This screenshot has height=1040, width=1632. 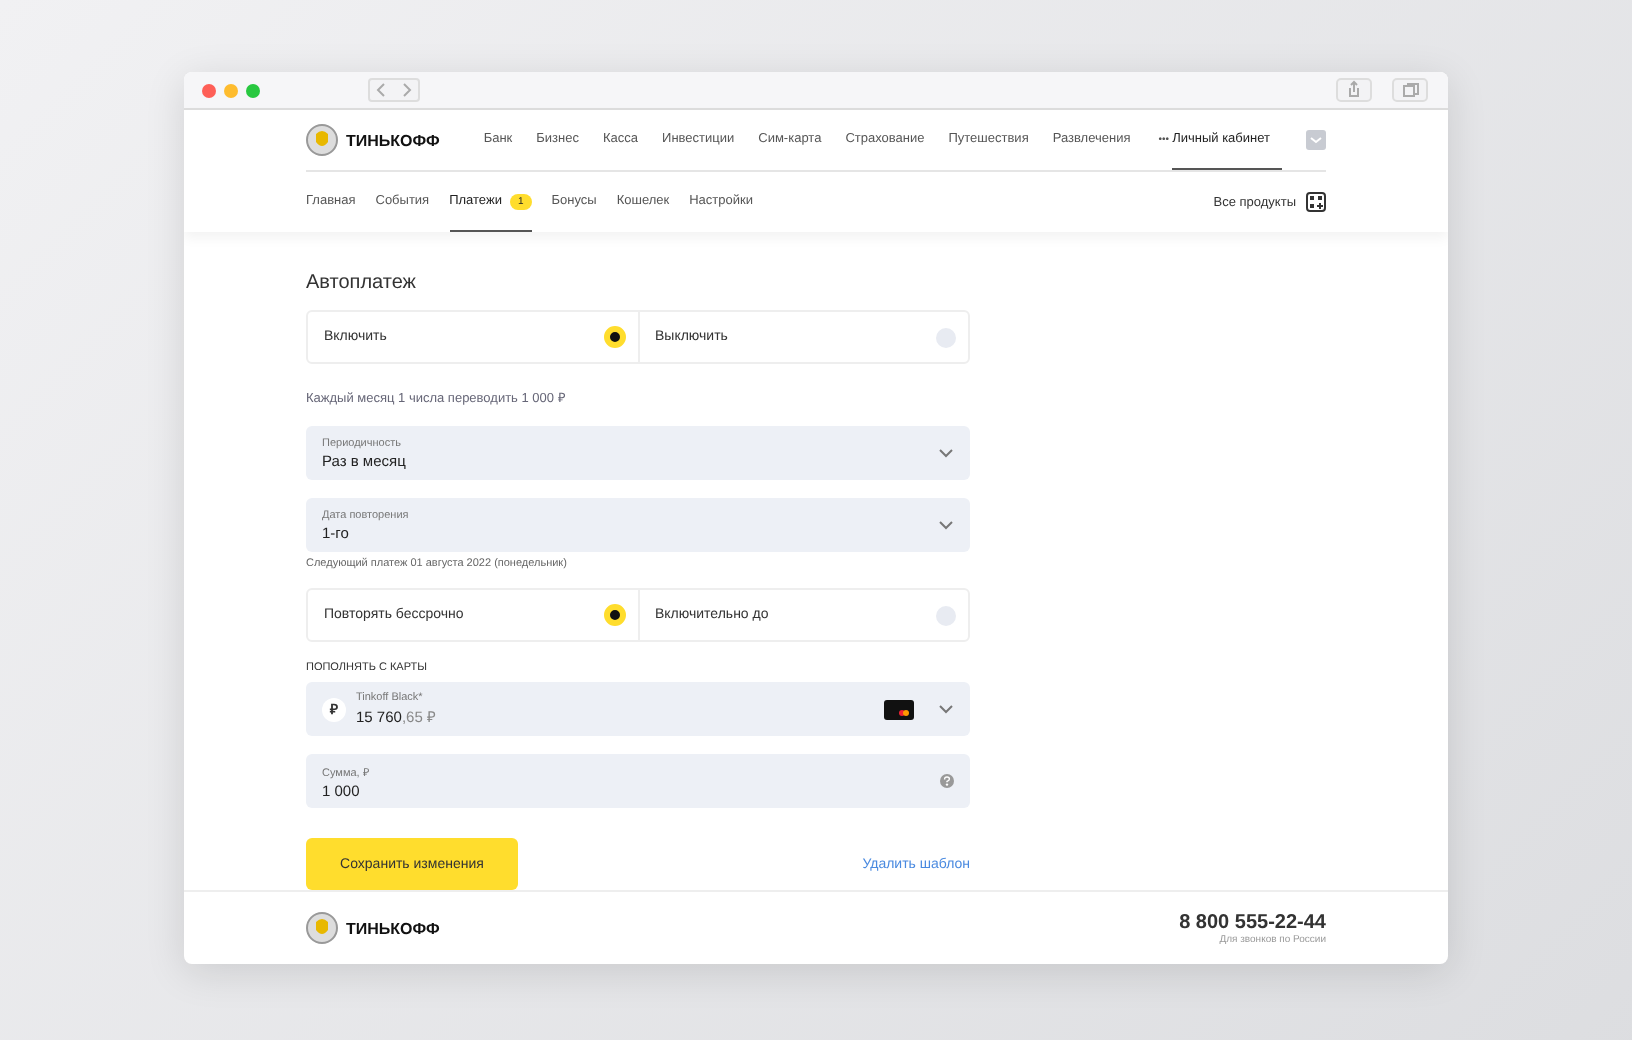 What do you see at coordinates (231, 90) in the screenshot?
I see `minimize-icon` at bounding box center [231, 90].